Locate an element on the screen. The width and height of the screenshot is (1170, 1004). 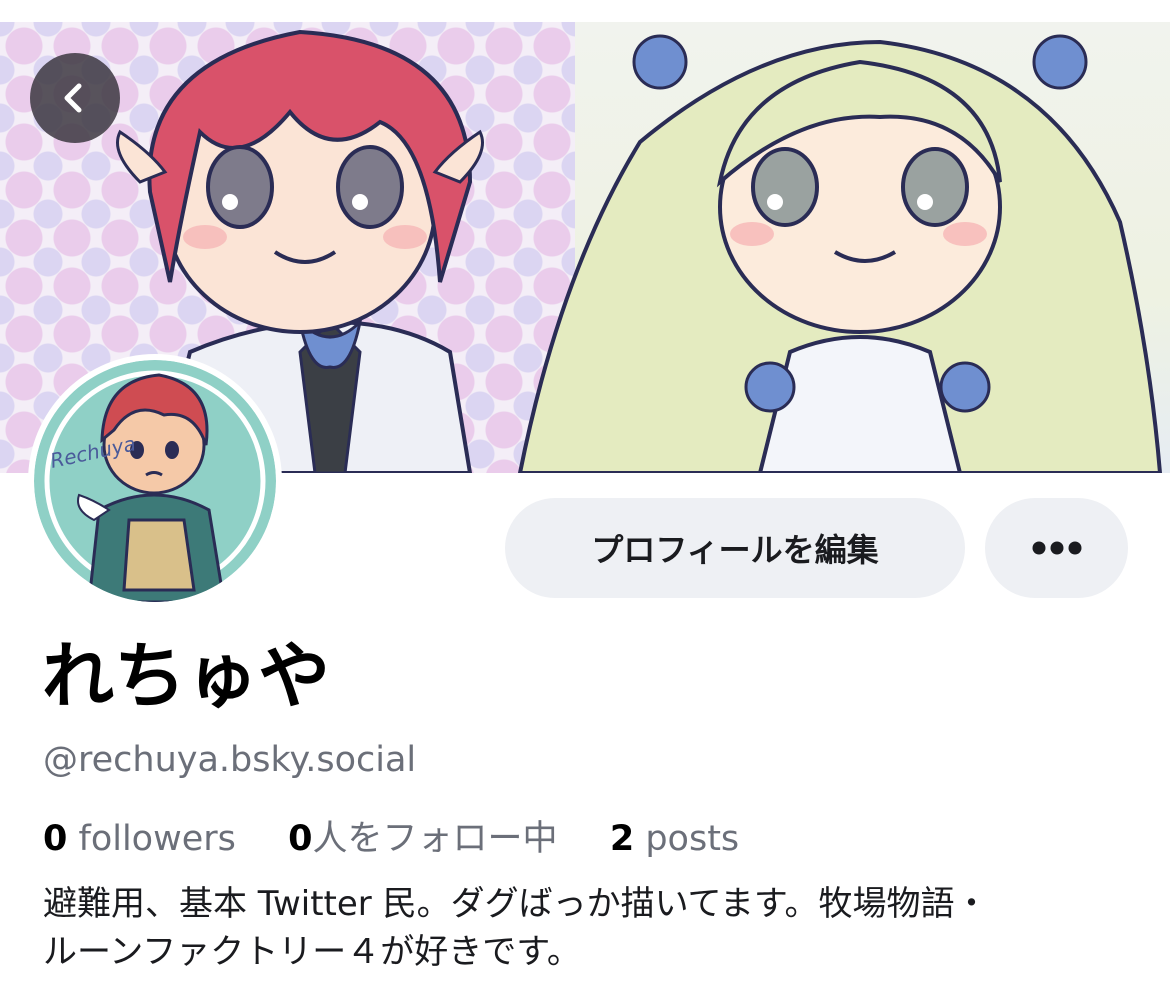
posts-stat: 2 posts is located at coordinates (669, 839).